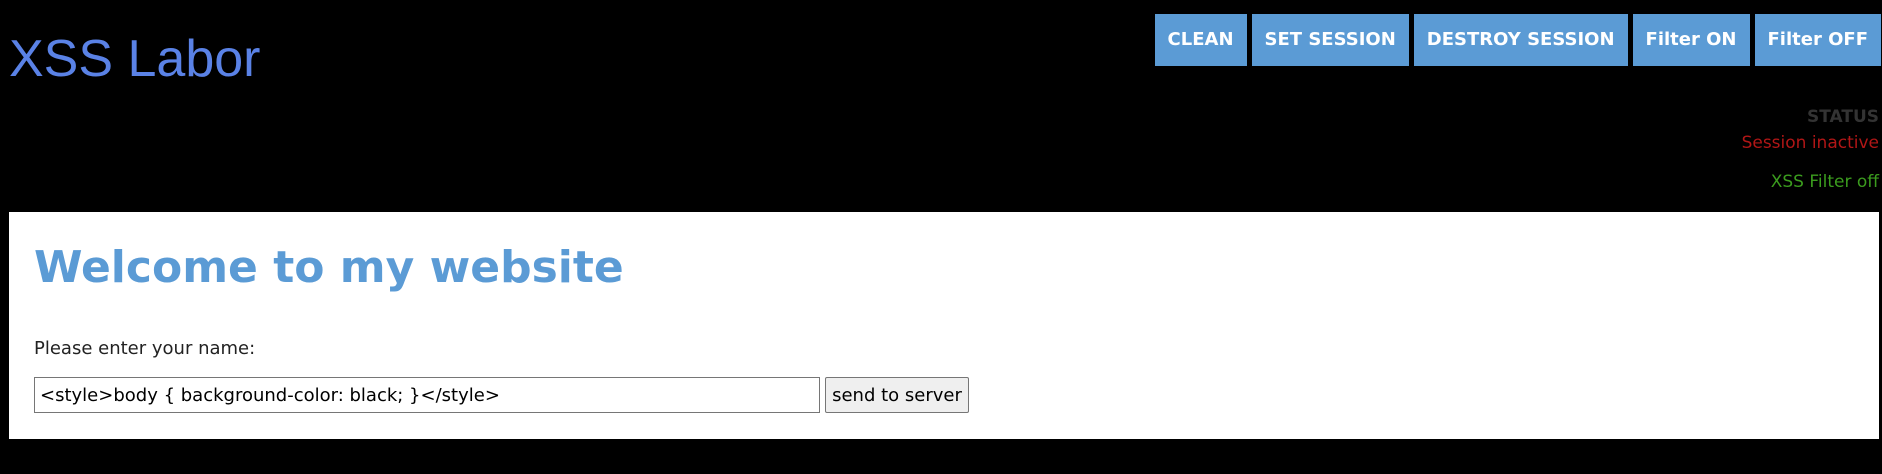 The image size is (1882, 474). I want to click on filter-status: XSS Filter off, so click(1824, 182).